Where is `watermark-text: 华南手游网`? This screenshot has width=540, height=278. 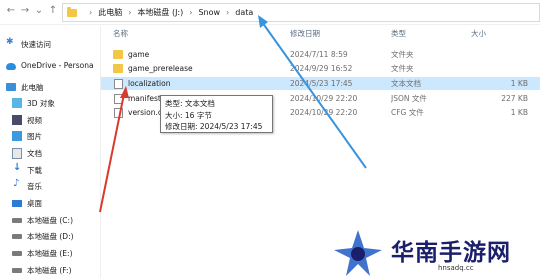 watermark-text: 华南手游网 is located at coordinates (451, 253).